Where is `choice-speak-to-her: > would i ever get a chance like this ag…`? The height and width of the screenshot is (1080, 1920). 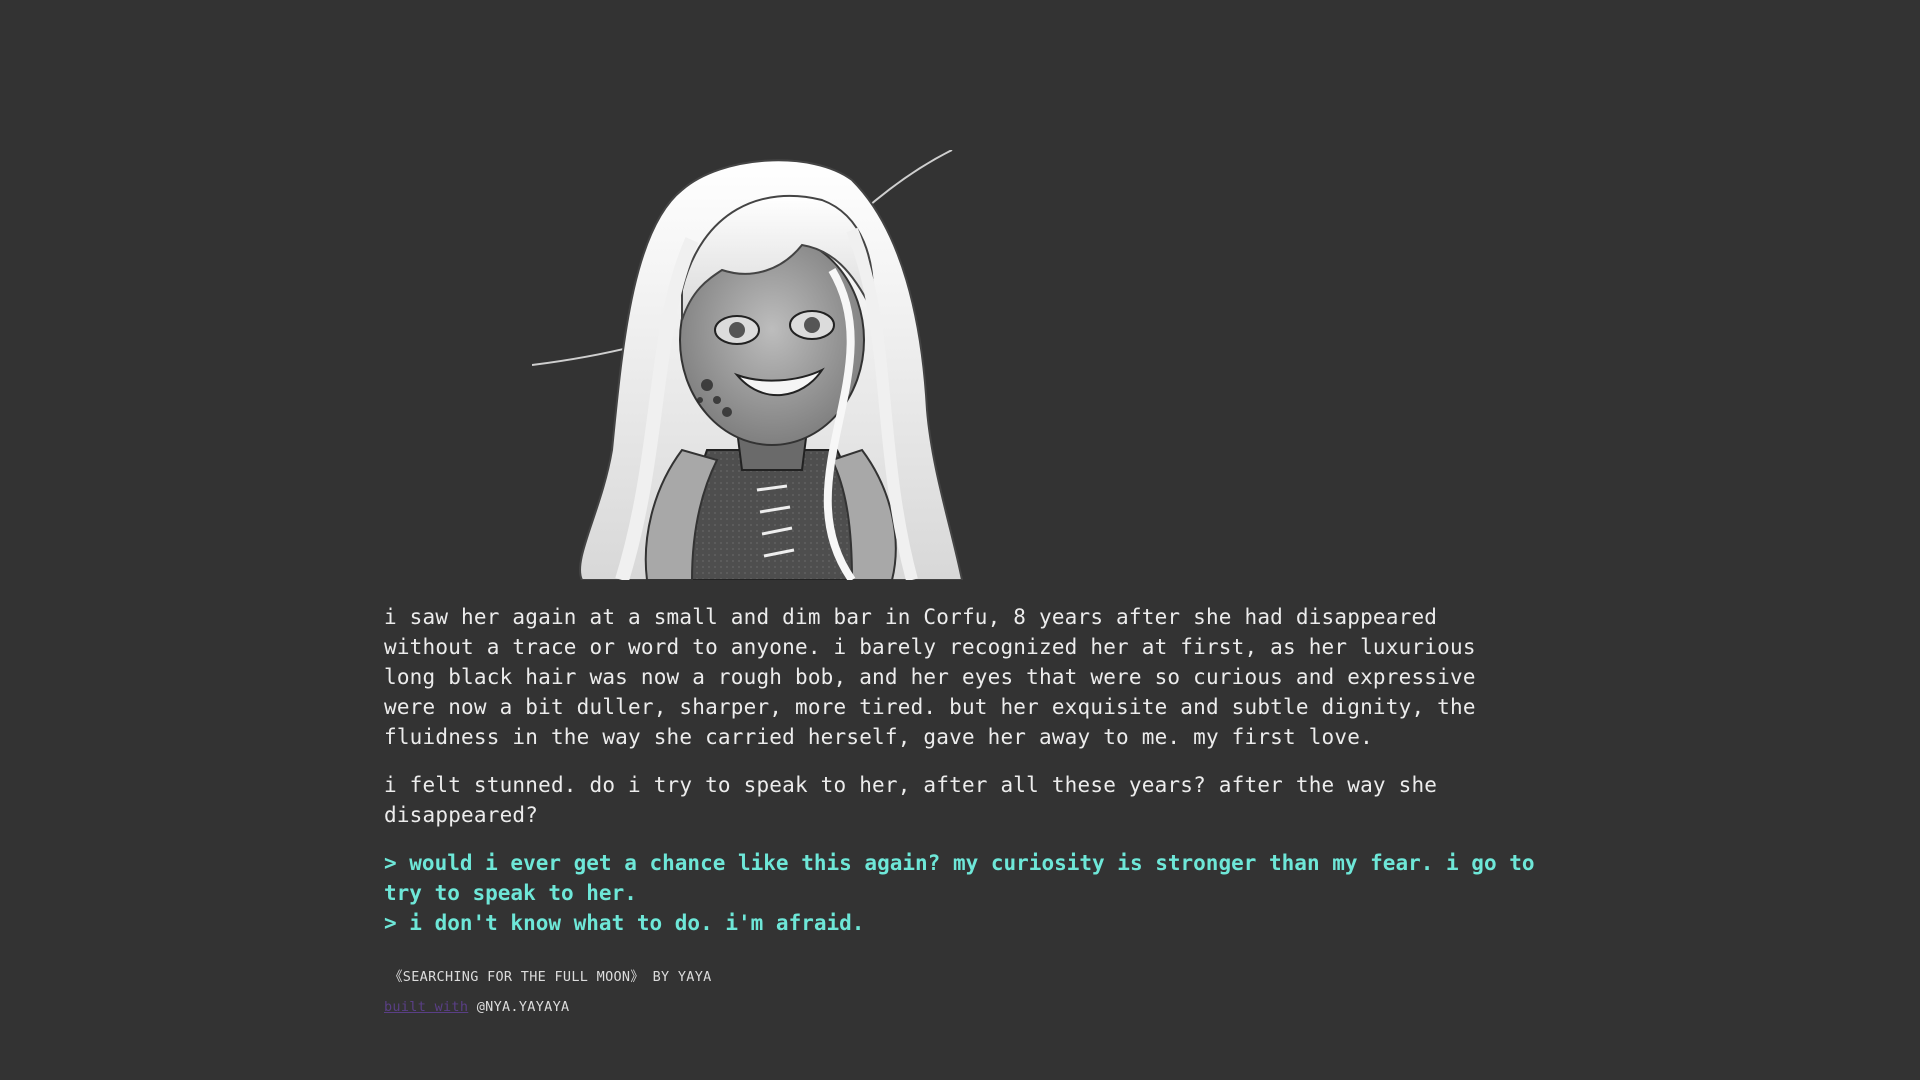 choice-speak-to-her: > would i ever get a chance like this ag… is located at coordinates (960, 878).